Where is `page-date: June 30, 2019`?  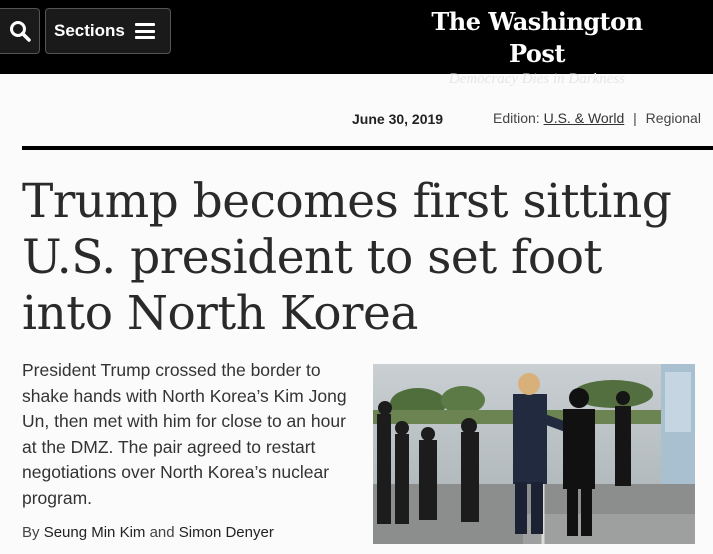 page-date: June 30, 2019 is located at coordinates (398, 119).